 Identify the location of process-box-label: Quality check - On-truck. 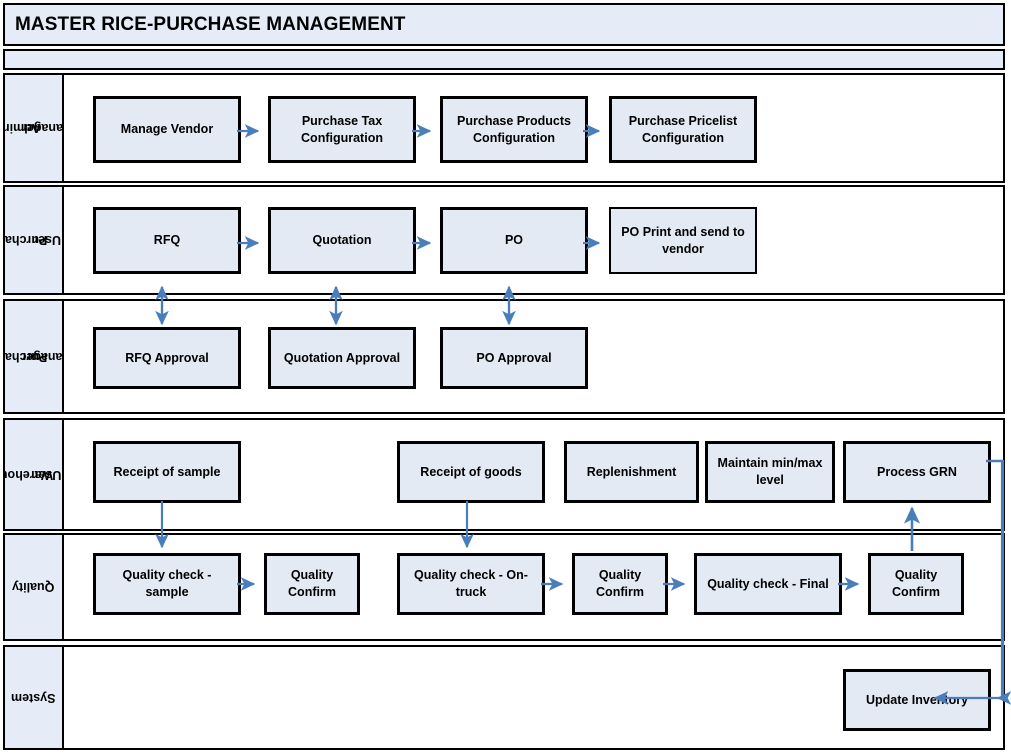
(471, 583).